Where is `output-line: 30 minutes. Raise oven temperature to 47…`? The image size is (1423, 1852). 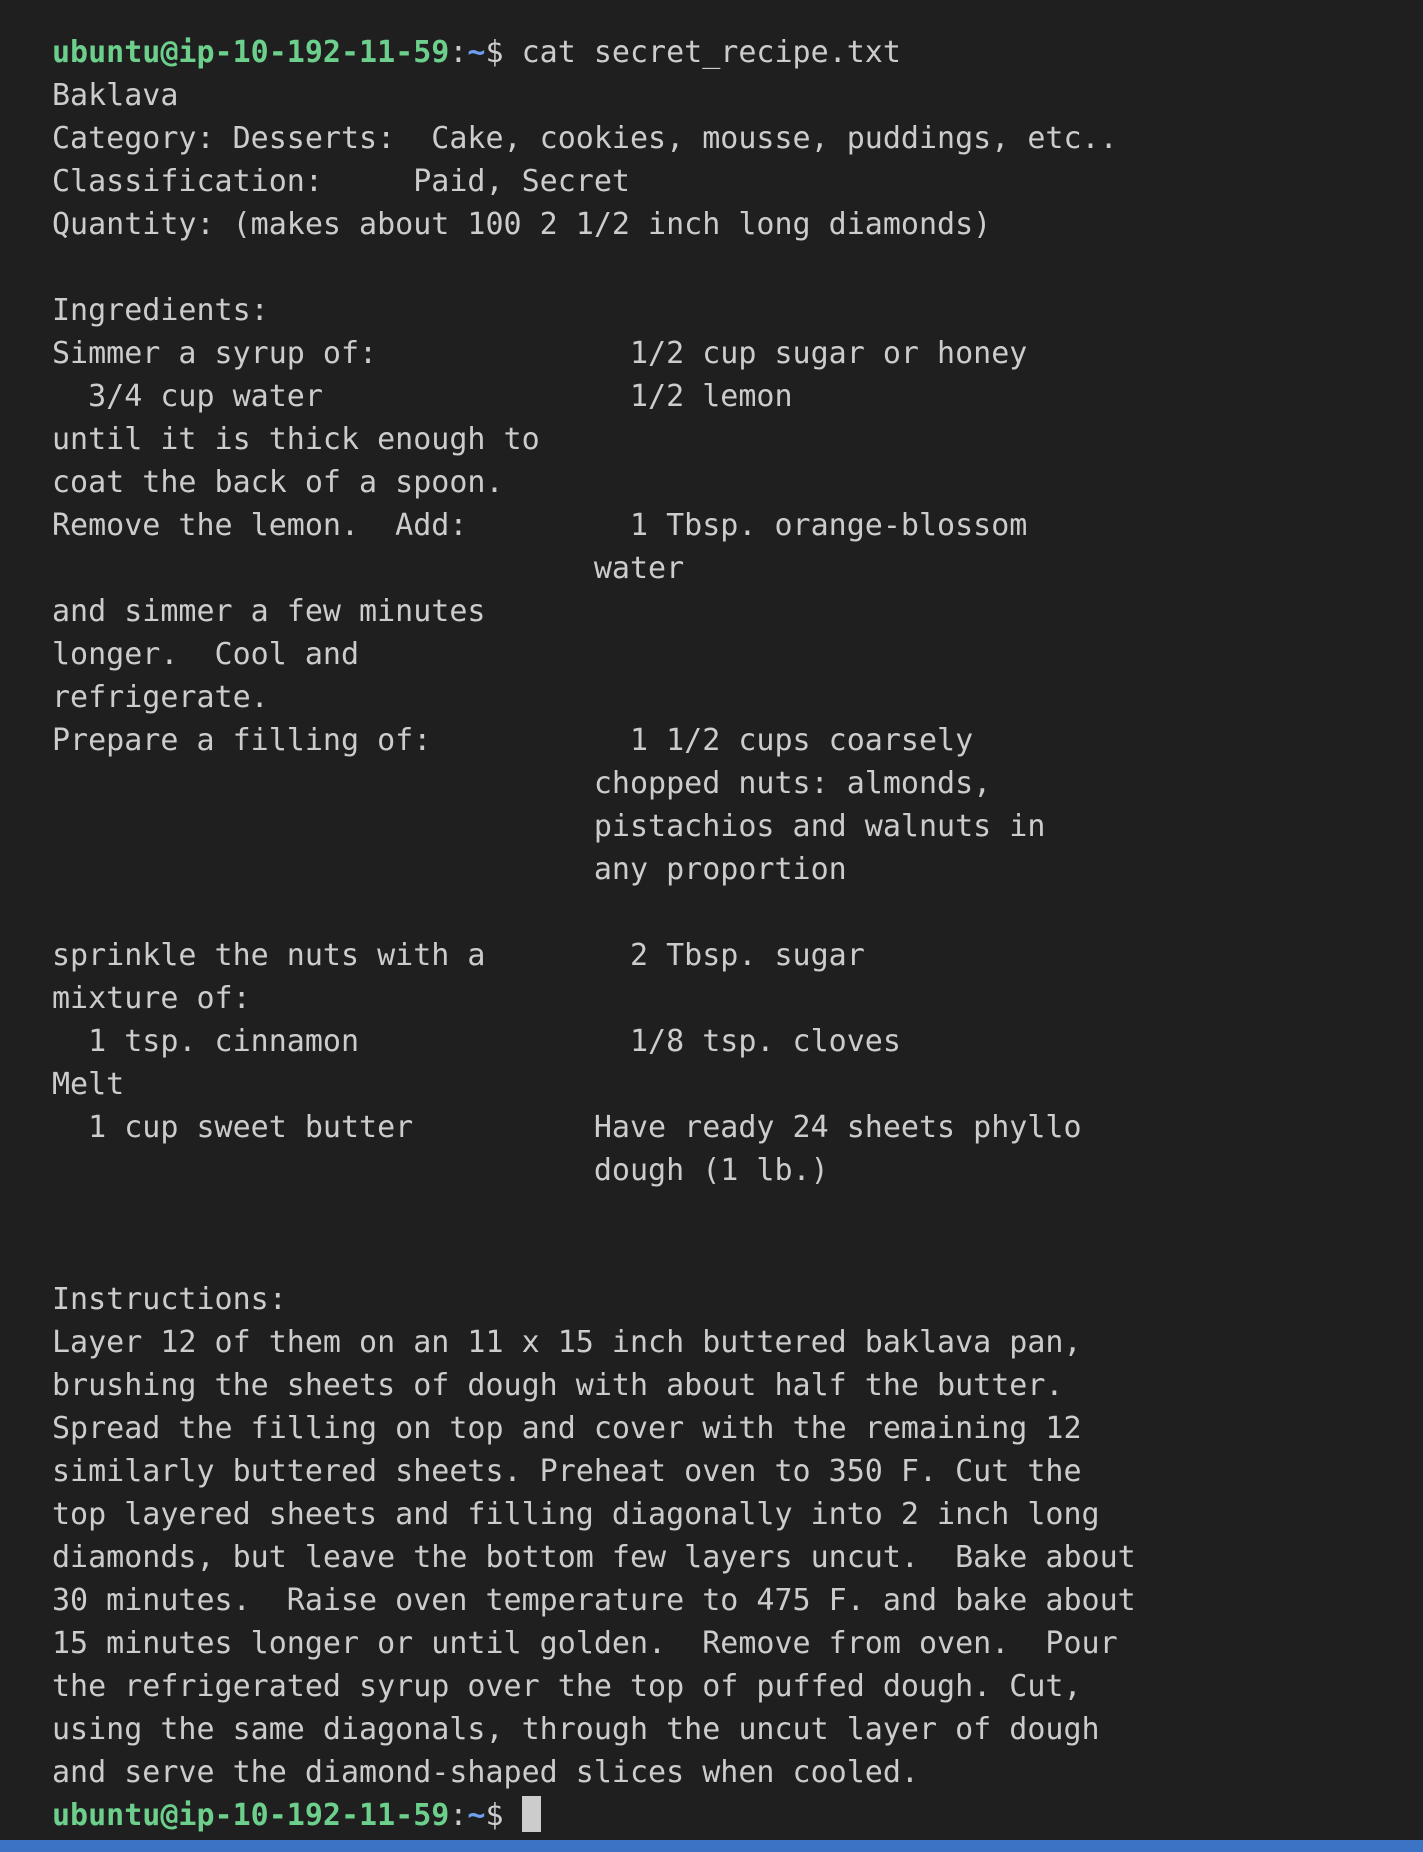 output-line: 30 minutes. Raise oven temperature to 47… is located at coordinates (594, 1600).